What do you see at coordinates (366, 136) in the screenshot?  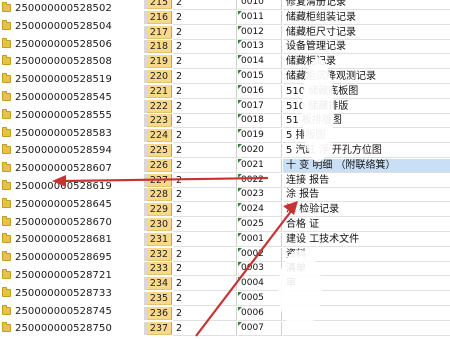 I see `cell-title: 5 排版图` at bounding box center [366, 136].